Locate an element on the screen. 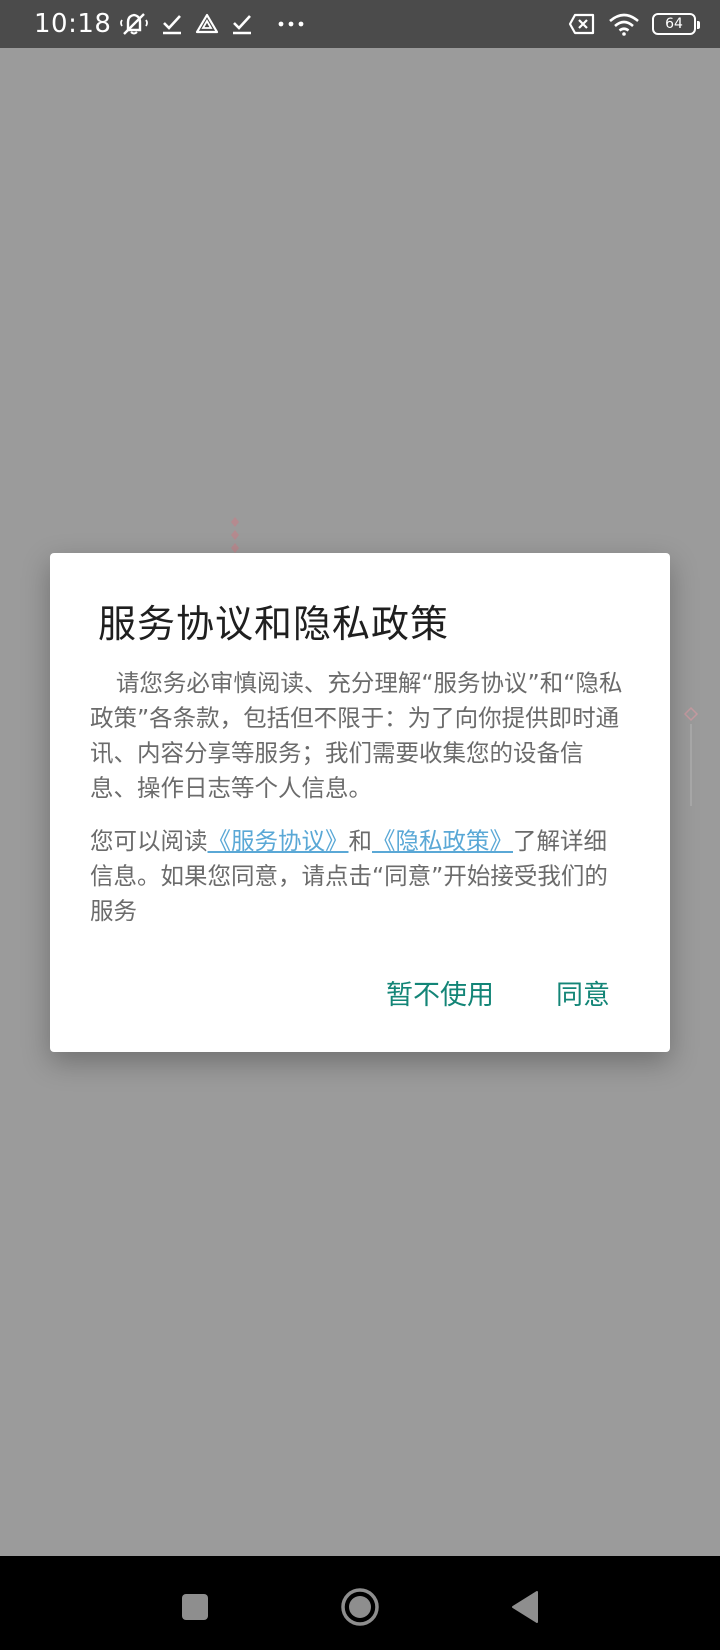 This screenshot has width=720, height=1650. decline-button: 暂不使用 is located at coordinates (440, 992).